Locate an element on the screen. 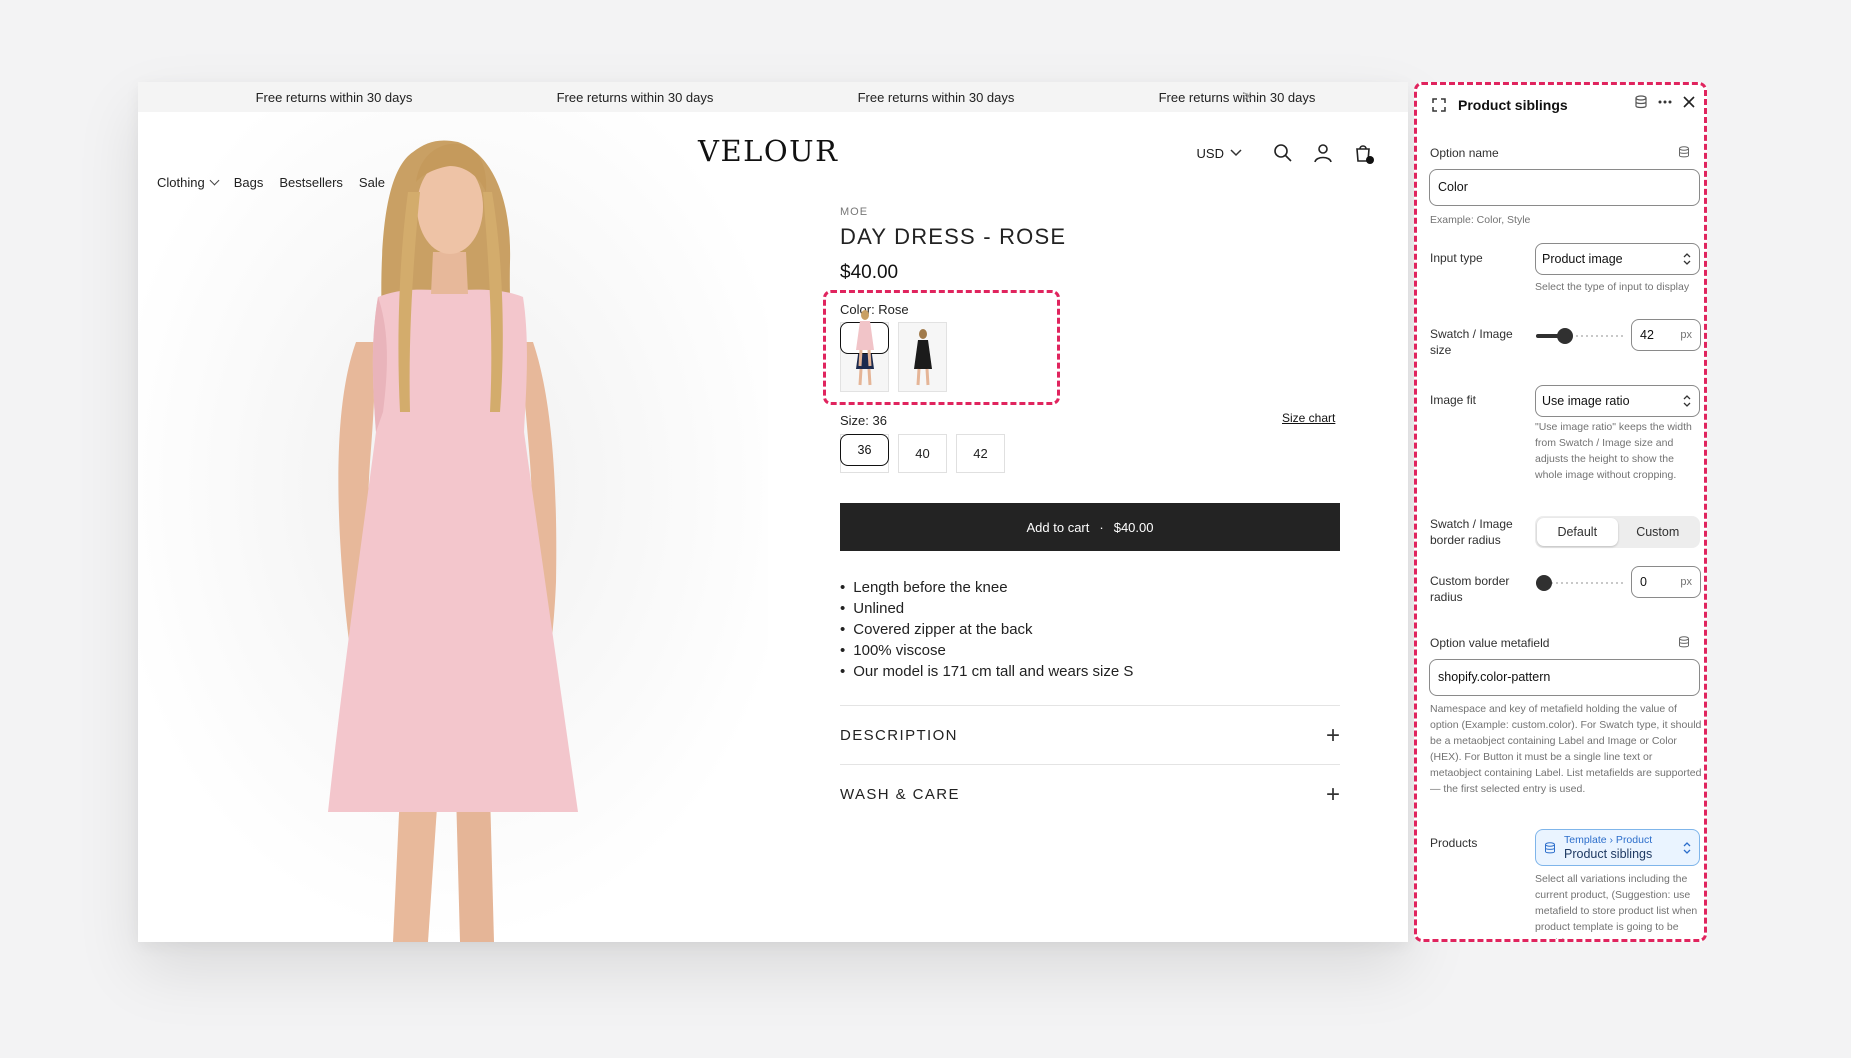  product-vendor: MOE is located at coordinates (854, 212).